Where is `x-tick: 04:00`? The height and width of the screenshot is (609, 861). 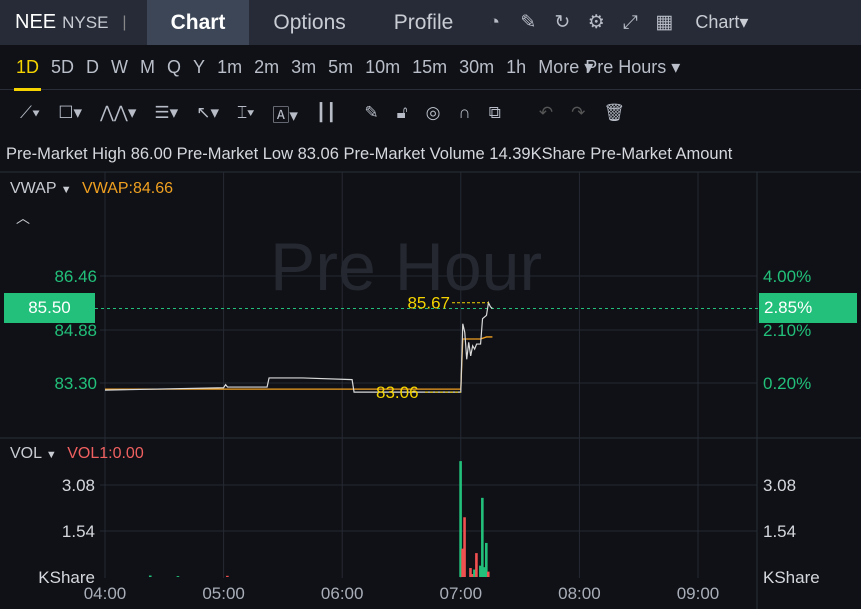 x-tick: 04:00 is located at coordinates (105, 593).